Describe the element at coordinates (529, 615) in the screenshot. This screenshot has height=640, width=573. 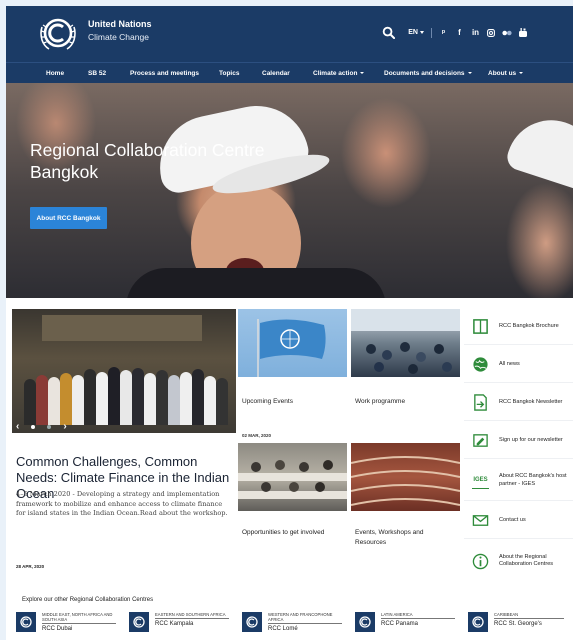
I see `rcc-region: CARIBBEAN` at that location.